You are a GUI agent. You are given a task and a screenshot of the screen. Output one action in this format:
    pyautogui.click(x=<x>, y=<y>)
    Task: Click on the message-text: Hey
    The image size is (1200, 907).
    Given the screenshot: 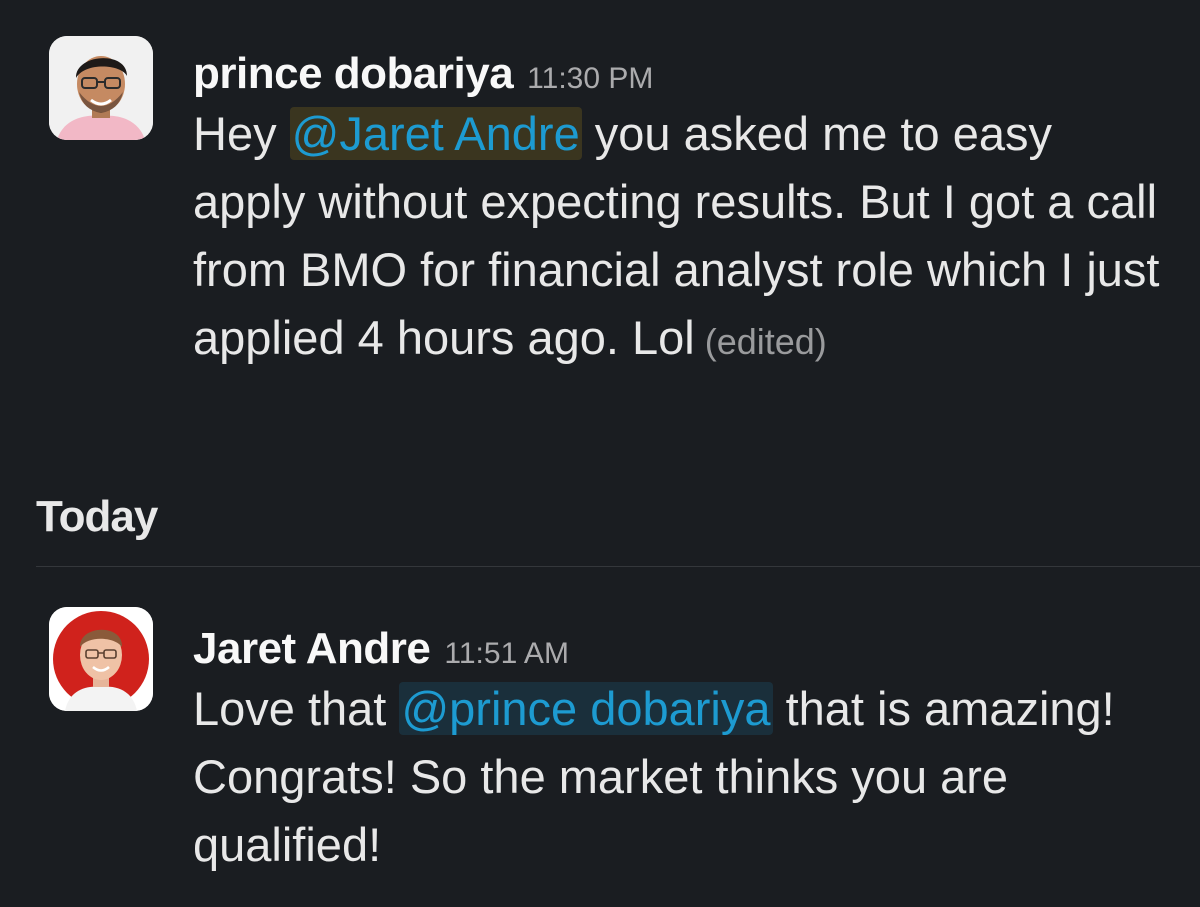 What is the action you would take?
    pyautogui.click(x=241, y=133)
    